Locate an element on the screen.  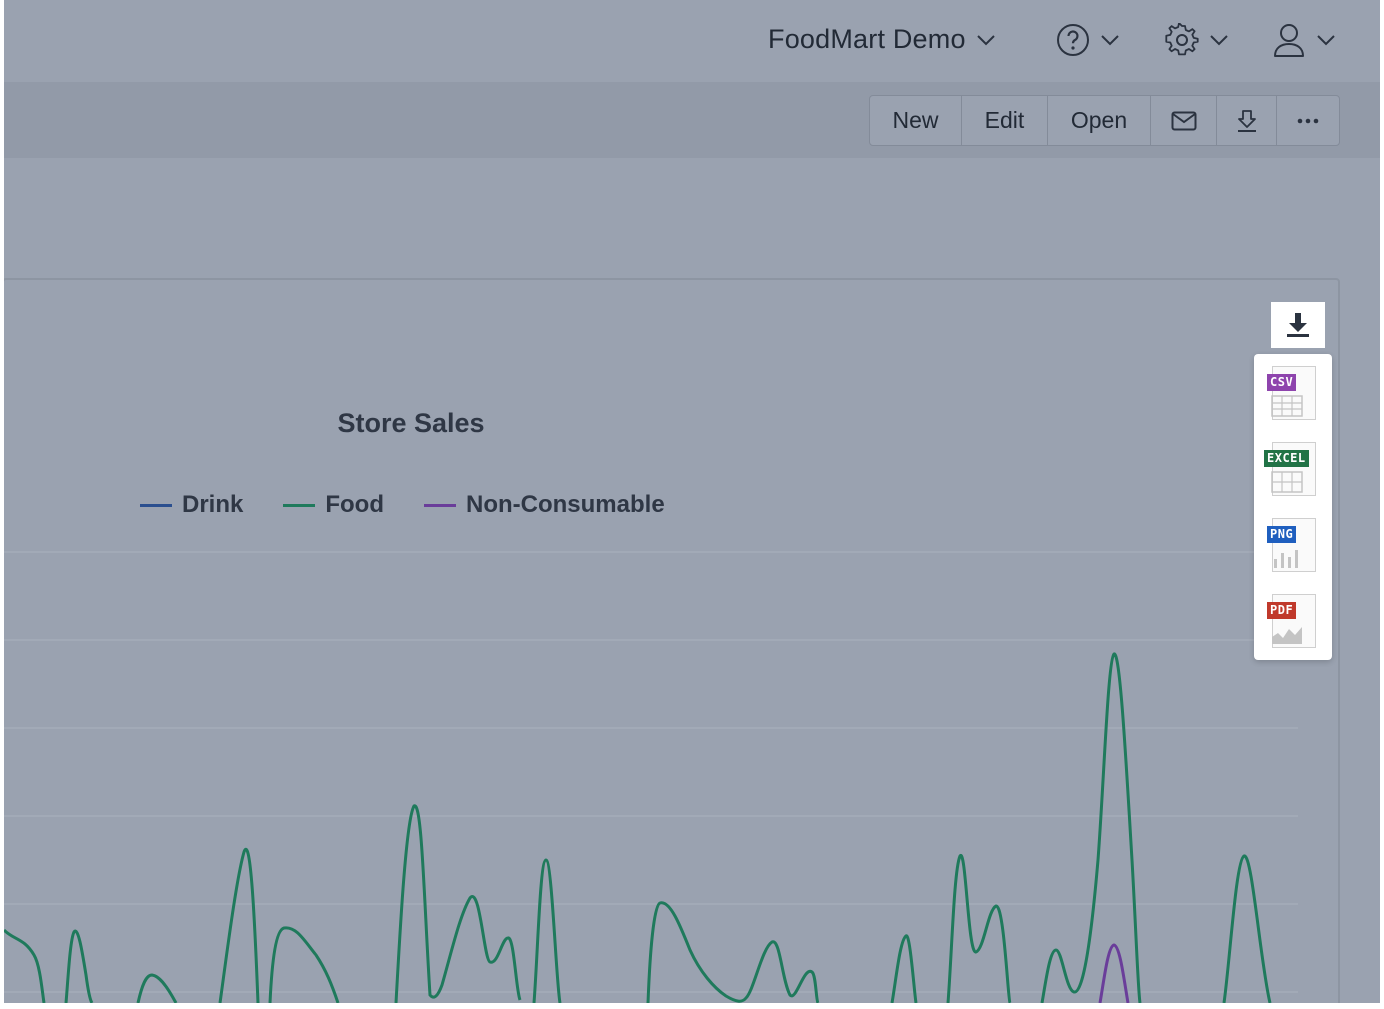
download-excel-option: EXCEL is located at coordinates (1292, 470).